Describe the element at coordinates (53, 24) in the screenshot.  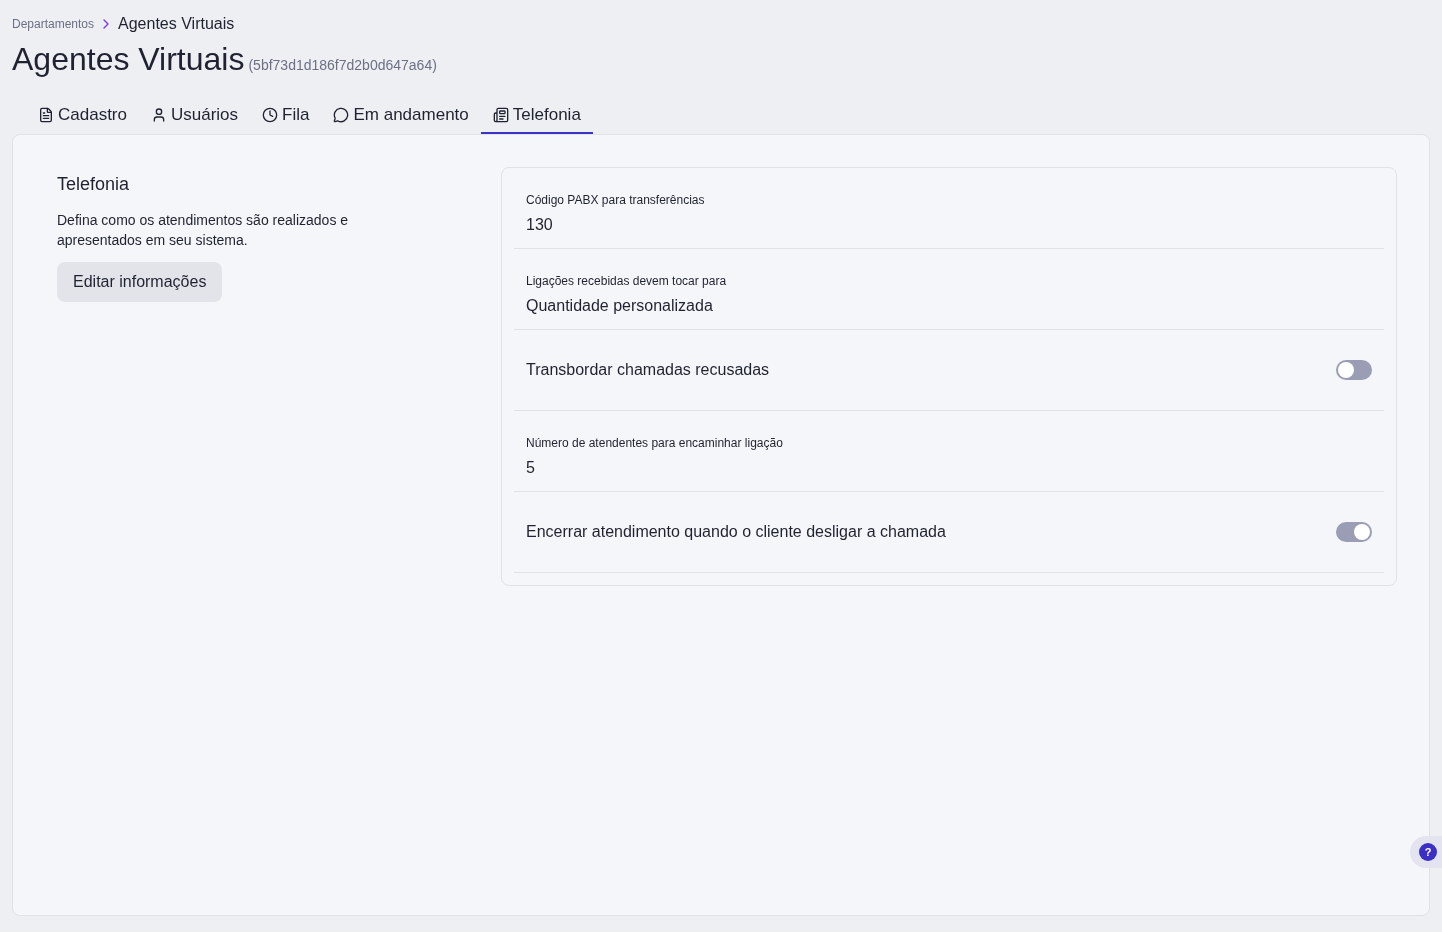
I see `breadcrumb-link: Departamentos` at that location.